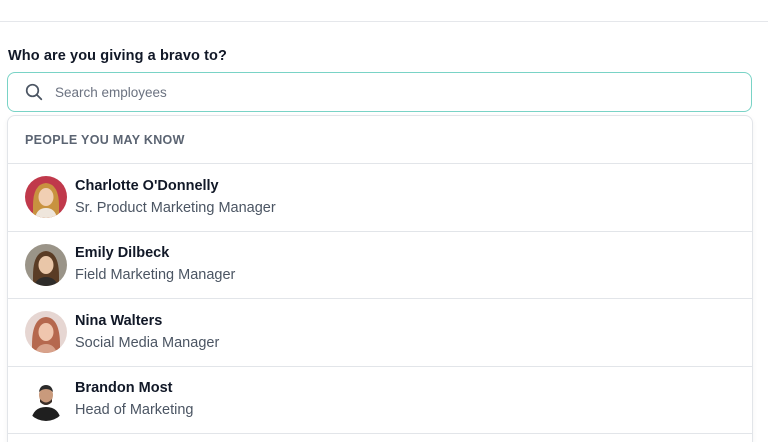 This screenshot has width=768, height=442. Describe the element at coordinates (380, 400) in the screenshot. I see `person-option-brandon: Brandon Most Head of Marketing` at that location.